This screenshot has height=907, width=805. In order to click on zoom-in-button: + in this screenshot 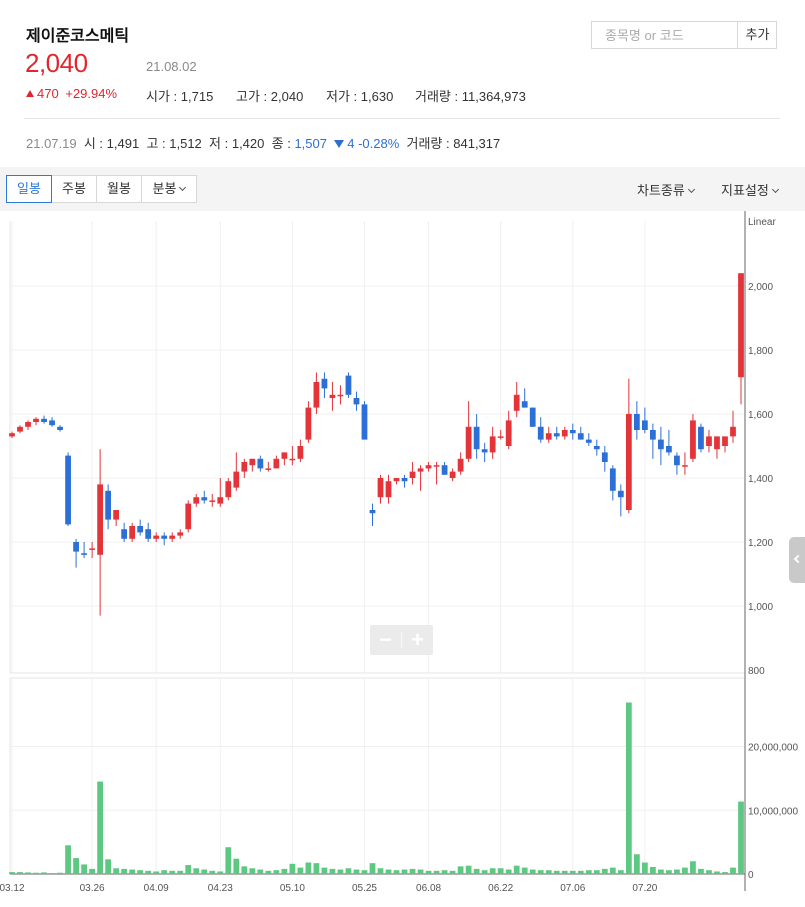, I will do `click(417, 640)`.